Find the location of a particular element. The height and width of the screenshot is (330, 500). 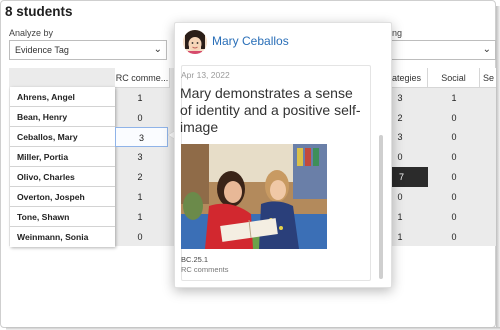

analyze-by-value: Evidence Tag is located at coordinates (42, 50).